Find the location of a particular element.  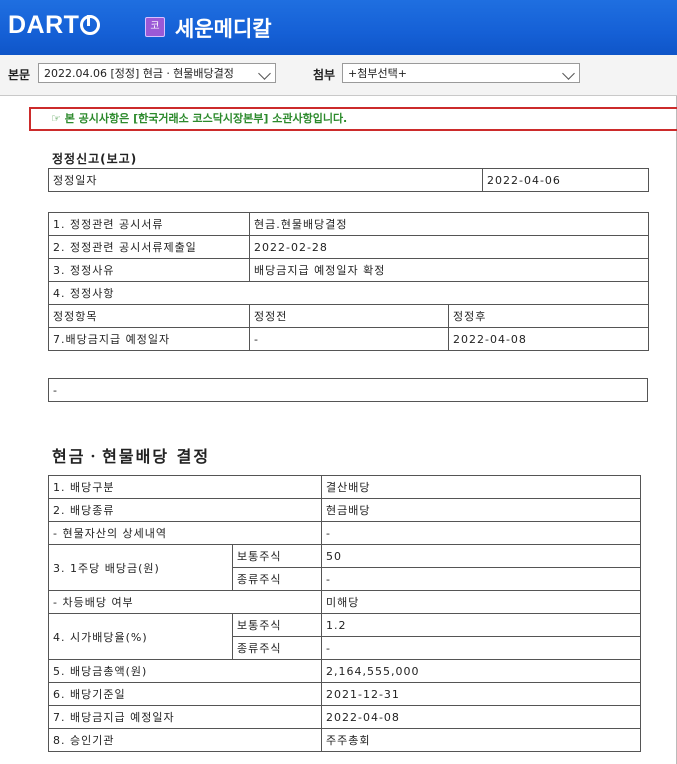

table-row: - 현물자산의 상세내역 - is located at coordinates (344, 533).